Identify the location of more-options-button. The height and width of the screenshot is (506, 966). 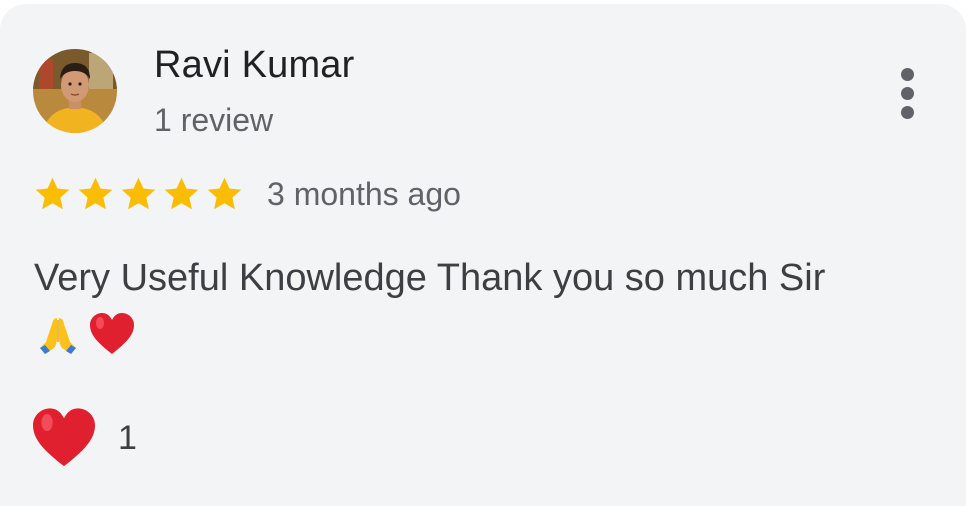
(908, 94).